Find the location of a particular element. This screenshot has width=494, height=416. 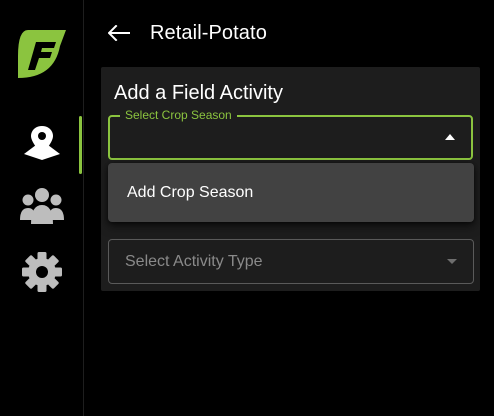

caret-up-icon is located at coordinates (450, 137).